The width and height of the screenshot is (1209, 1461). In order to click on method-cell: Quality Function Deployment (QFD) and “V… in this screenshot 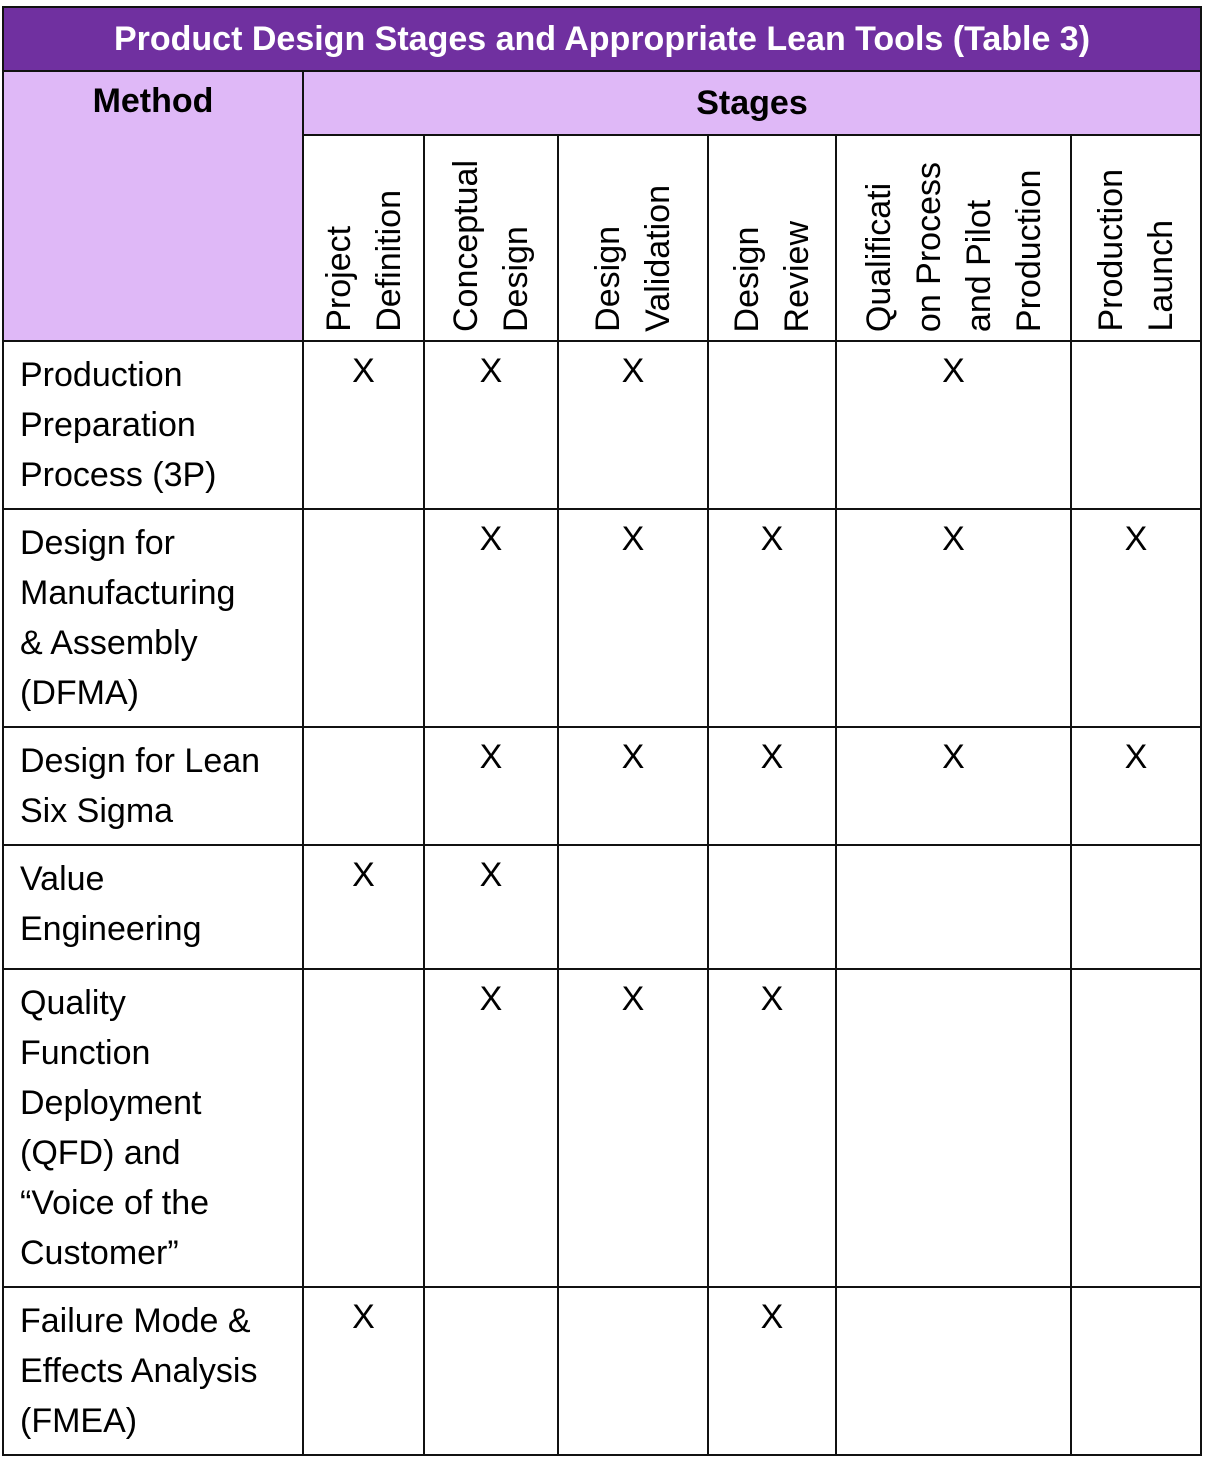, I will do `click(153, 1128)`.